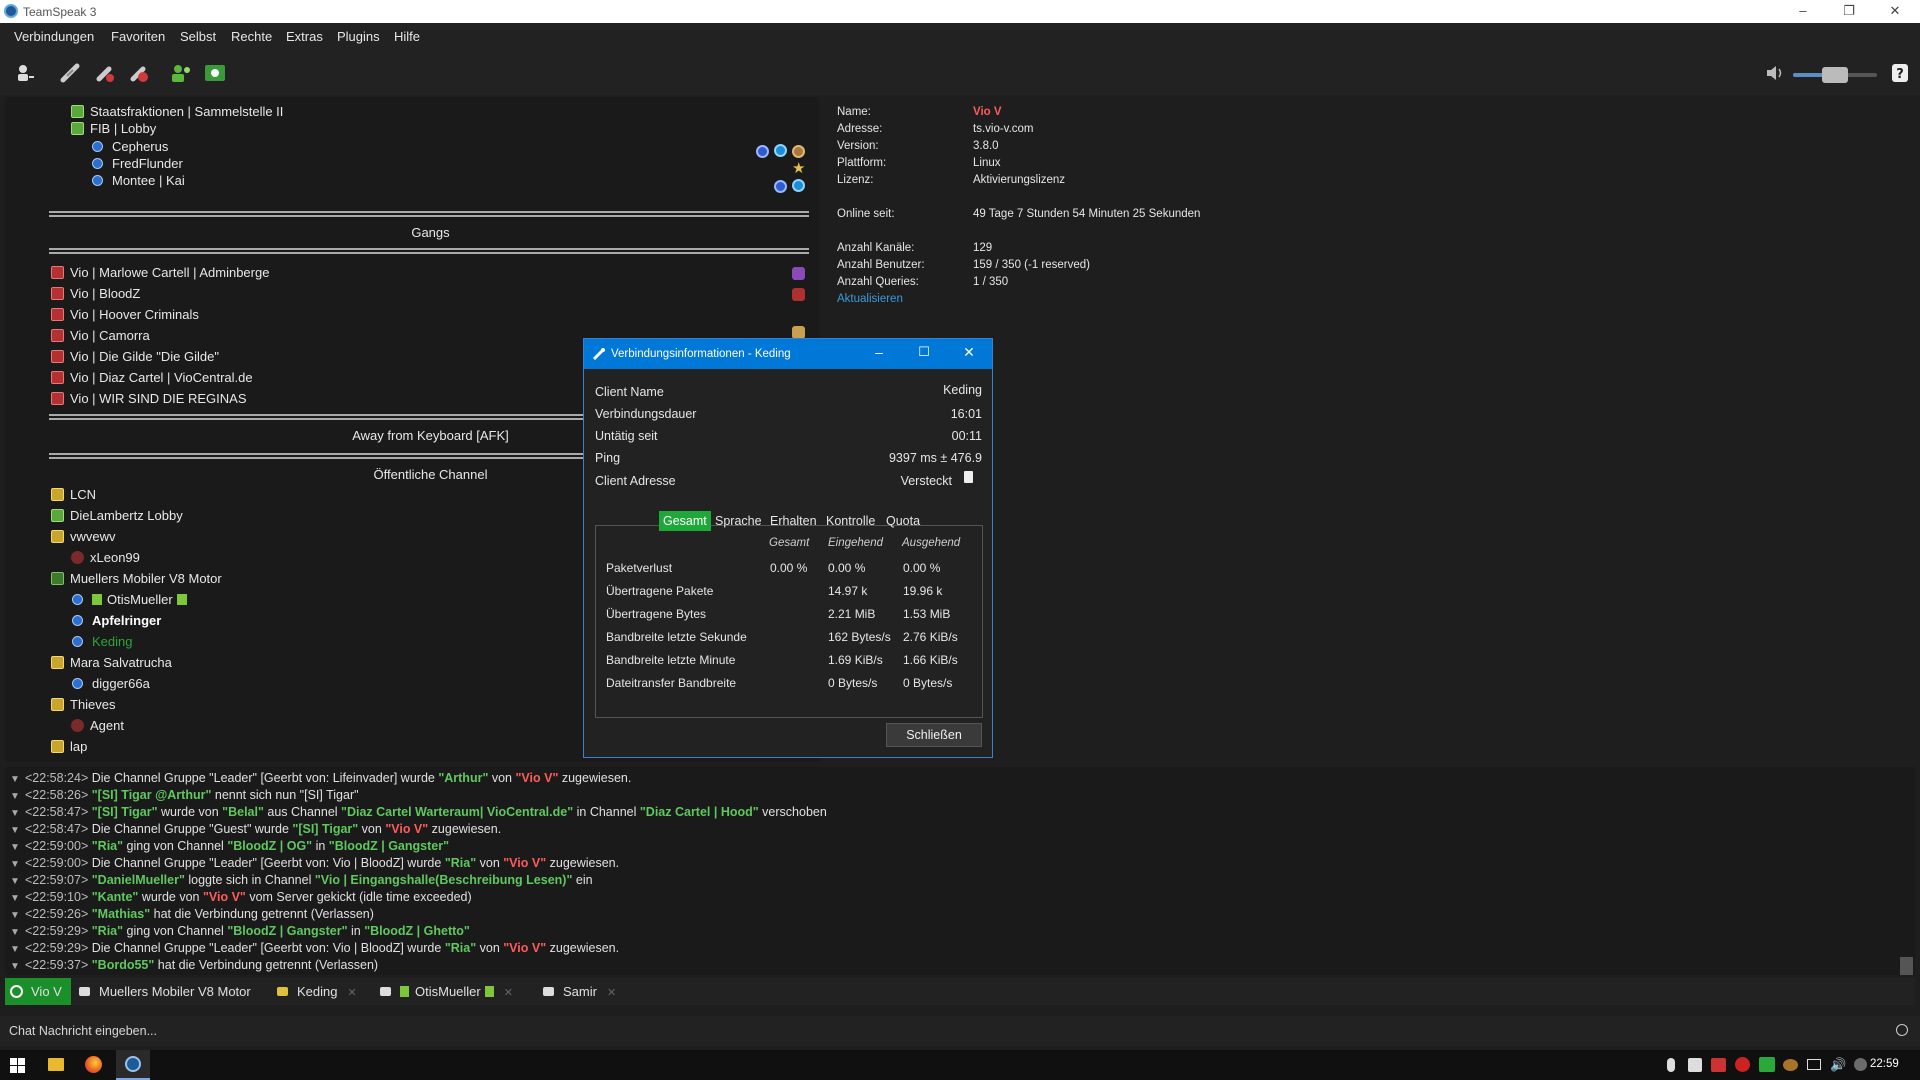 Image resolution: width=1920 pixels, height=1080 pixels. What do you see at coordinates (463, 778) in the screenshot?
I see `log-name-link: "Arthur"` at bounding box center [463, 778].